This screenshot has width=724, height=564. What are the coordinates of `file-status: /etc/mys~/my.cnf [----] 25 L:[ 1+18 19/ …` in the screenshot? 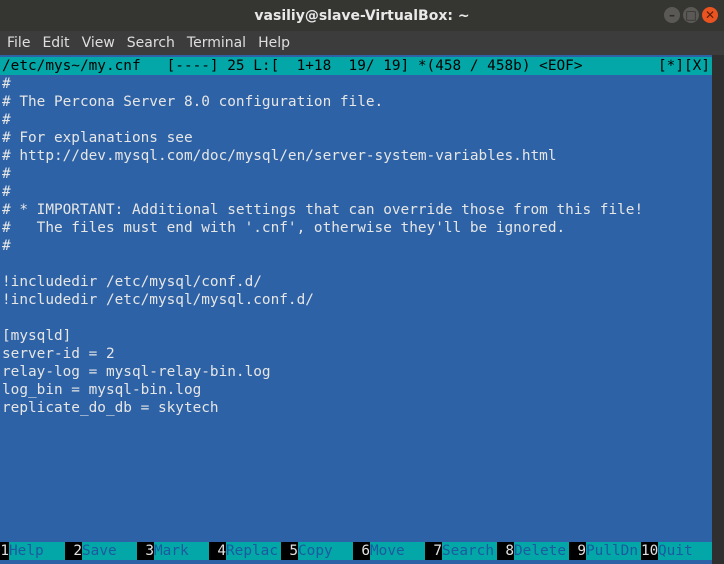 It's located at (292, 66).